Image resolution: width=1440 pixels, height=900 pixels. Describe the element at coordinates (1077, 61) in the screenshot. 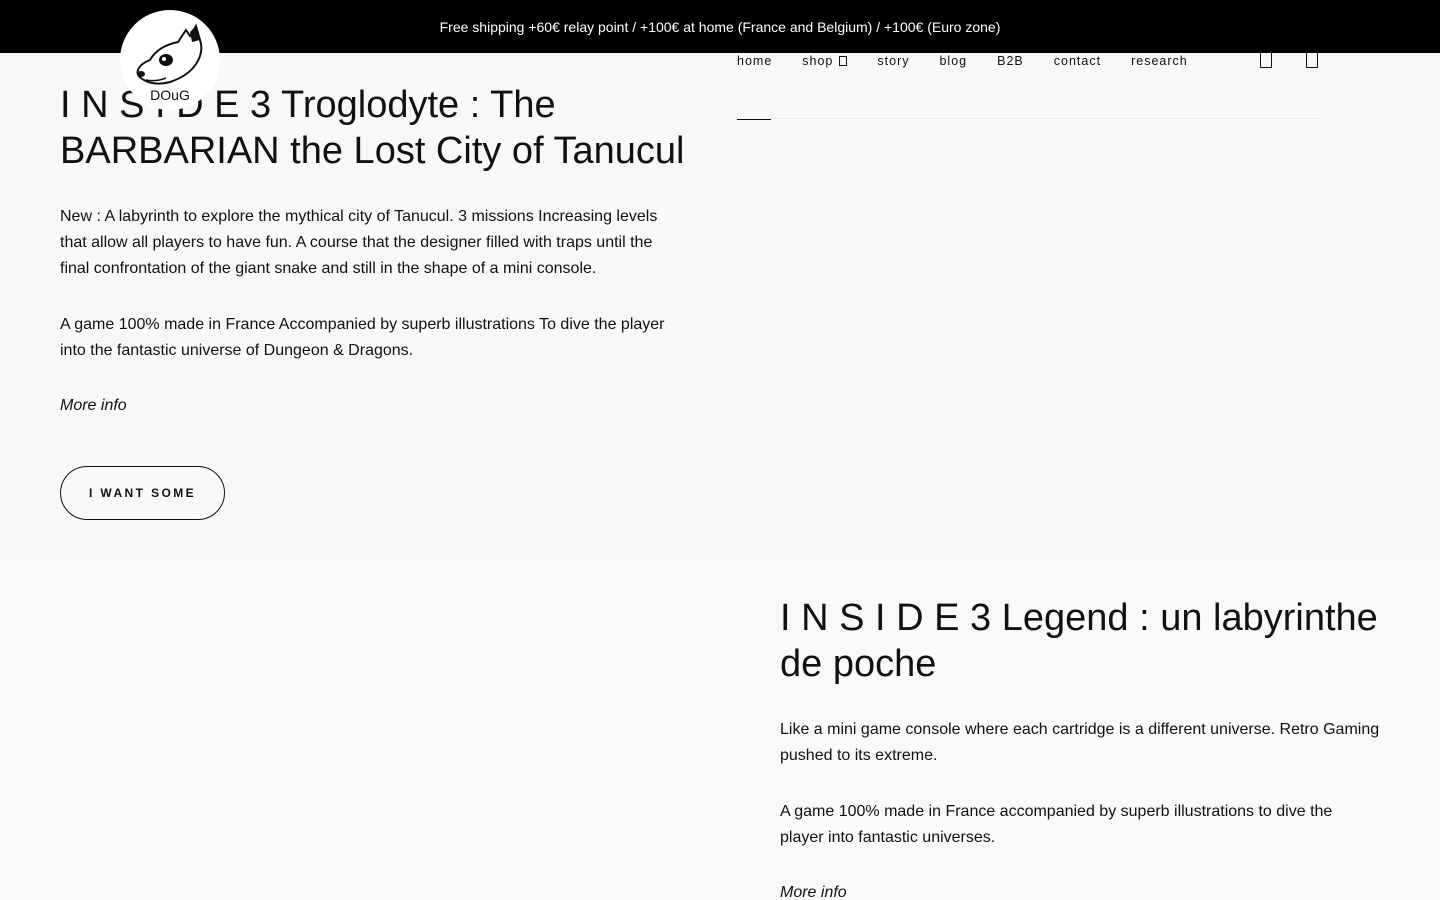

I see `nav-contact: contact` at that location.